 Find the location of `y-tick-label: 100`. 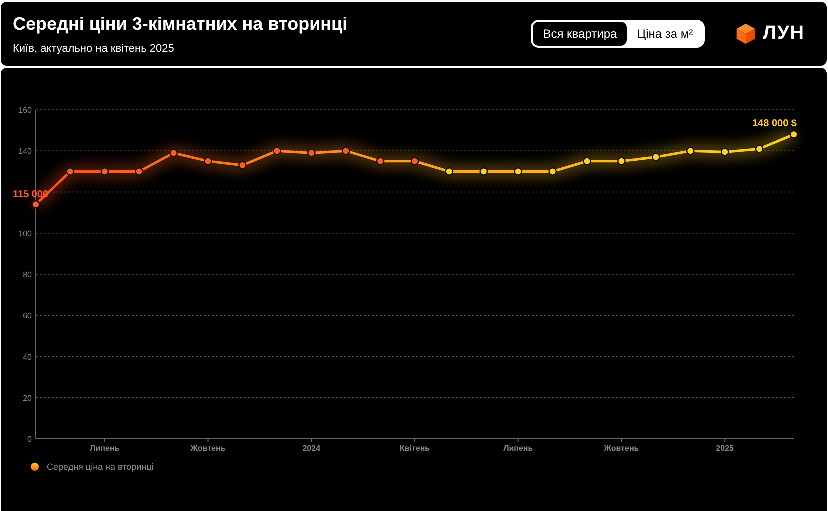

y-tick-label: 100 is located at coordinates (25, 233).